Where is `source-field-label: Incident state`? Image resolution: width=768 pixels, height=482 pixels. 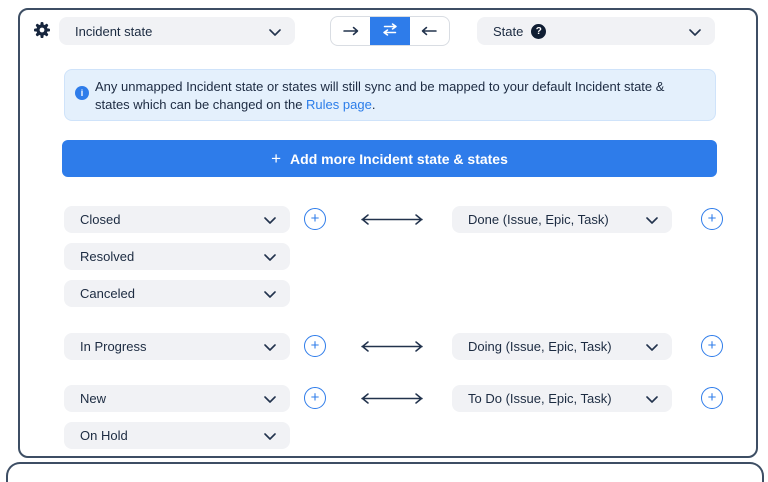
source-field-label: Incident state is located at coordinates (114, 31).